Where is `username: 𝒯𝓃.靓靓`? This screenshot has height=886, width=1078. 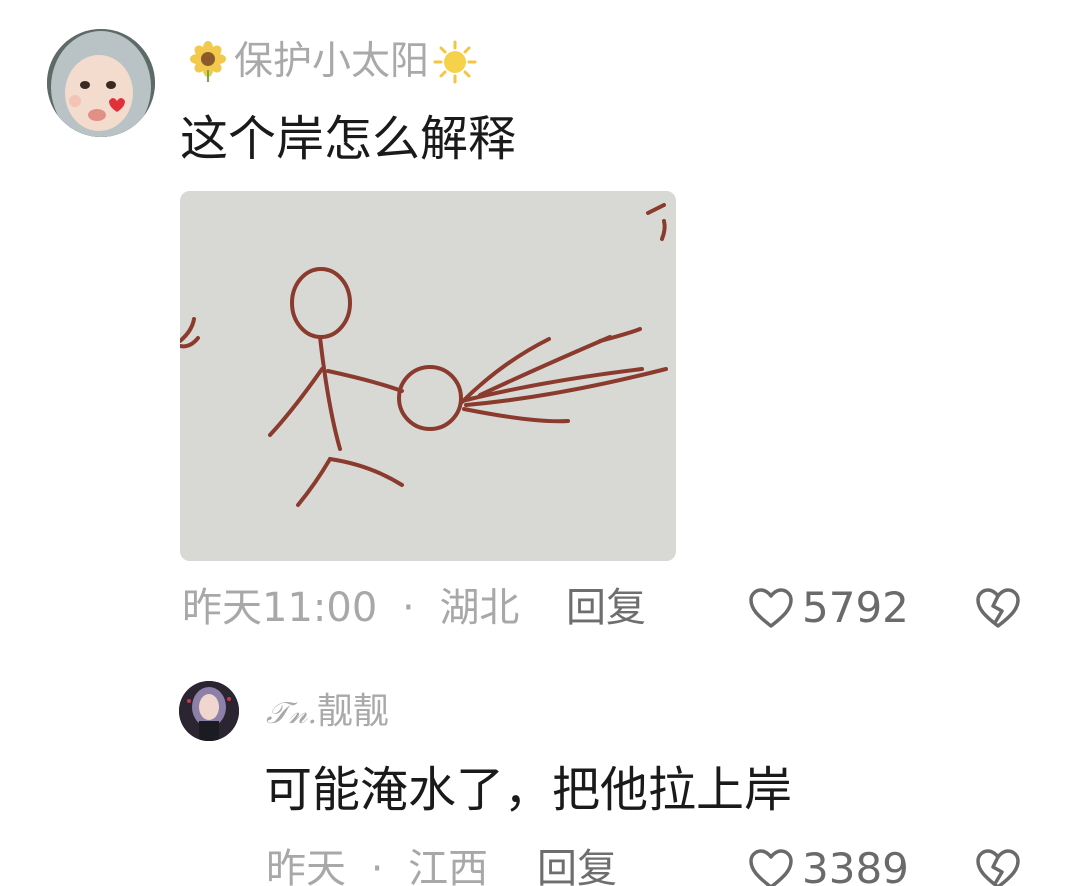
username: 𝒯𝓃.靓靓 is located at coordinates (327, 713).